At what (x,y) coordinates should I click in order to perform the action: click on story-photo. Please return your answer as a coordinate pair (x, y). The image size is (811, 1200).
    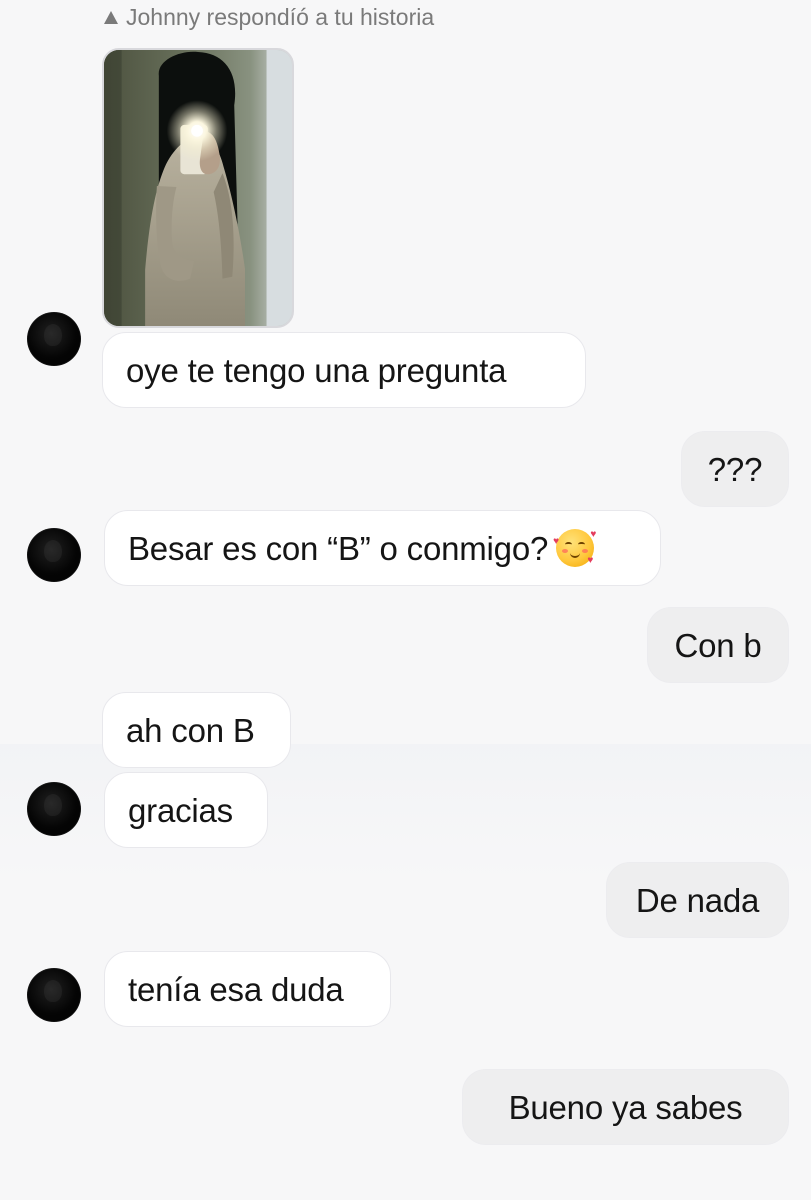
    Looking at the image, I should click on (198, 188).